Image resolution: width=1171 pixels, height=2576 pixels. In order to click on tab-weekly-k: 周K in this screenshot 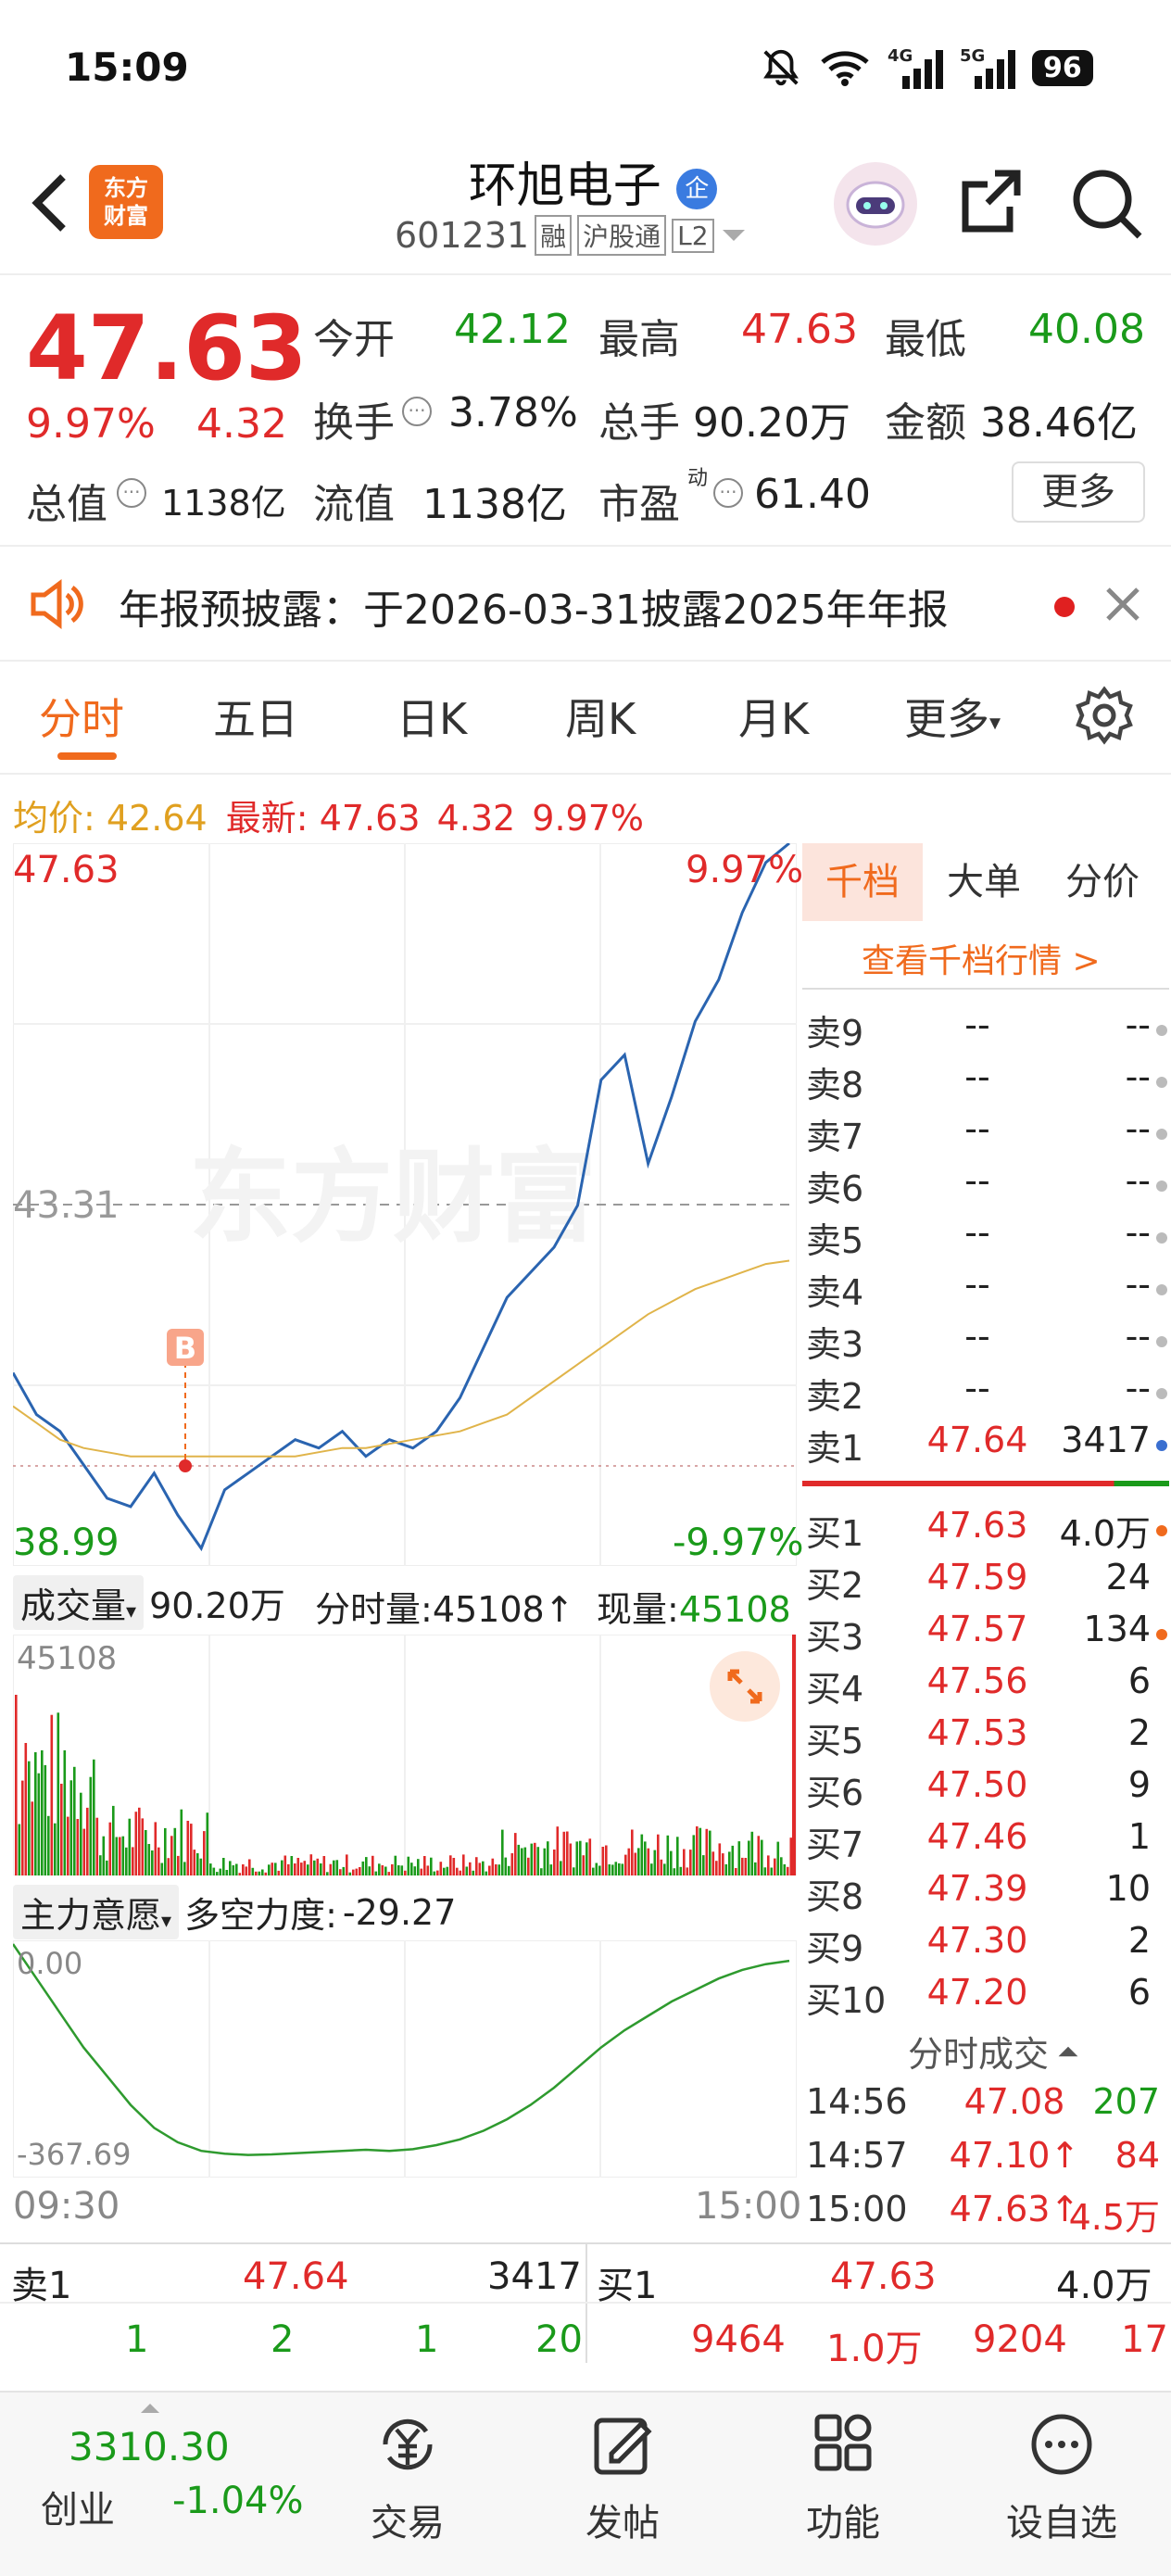, I will do `click(601, 717)`.